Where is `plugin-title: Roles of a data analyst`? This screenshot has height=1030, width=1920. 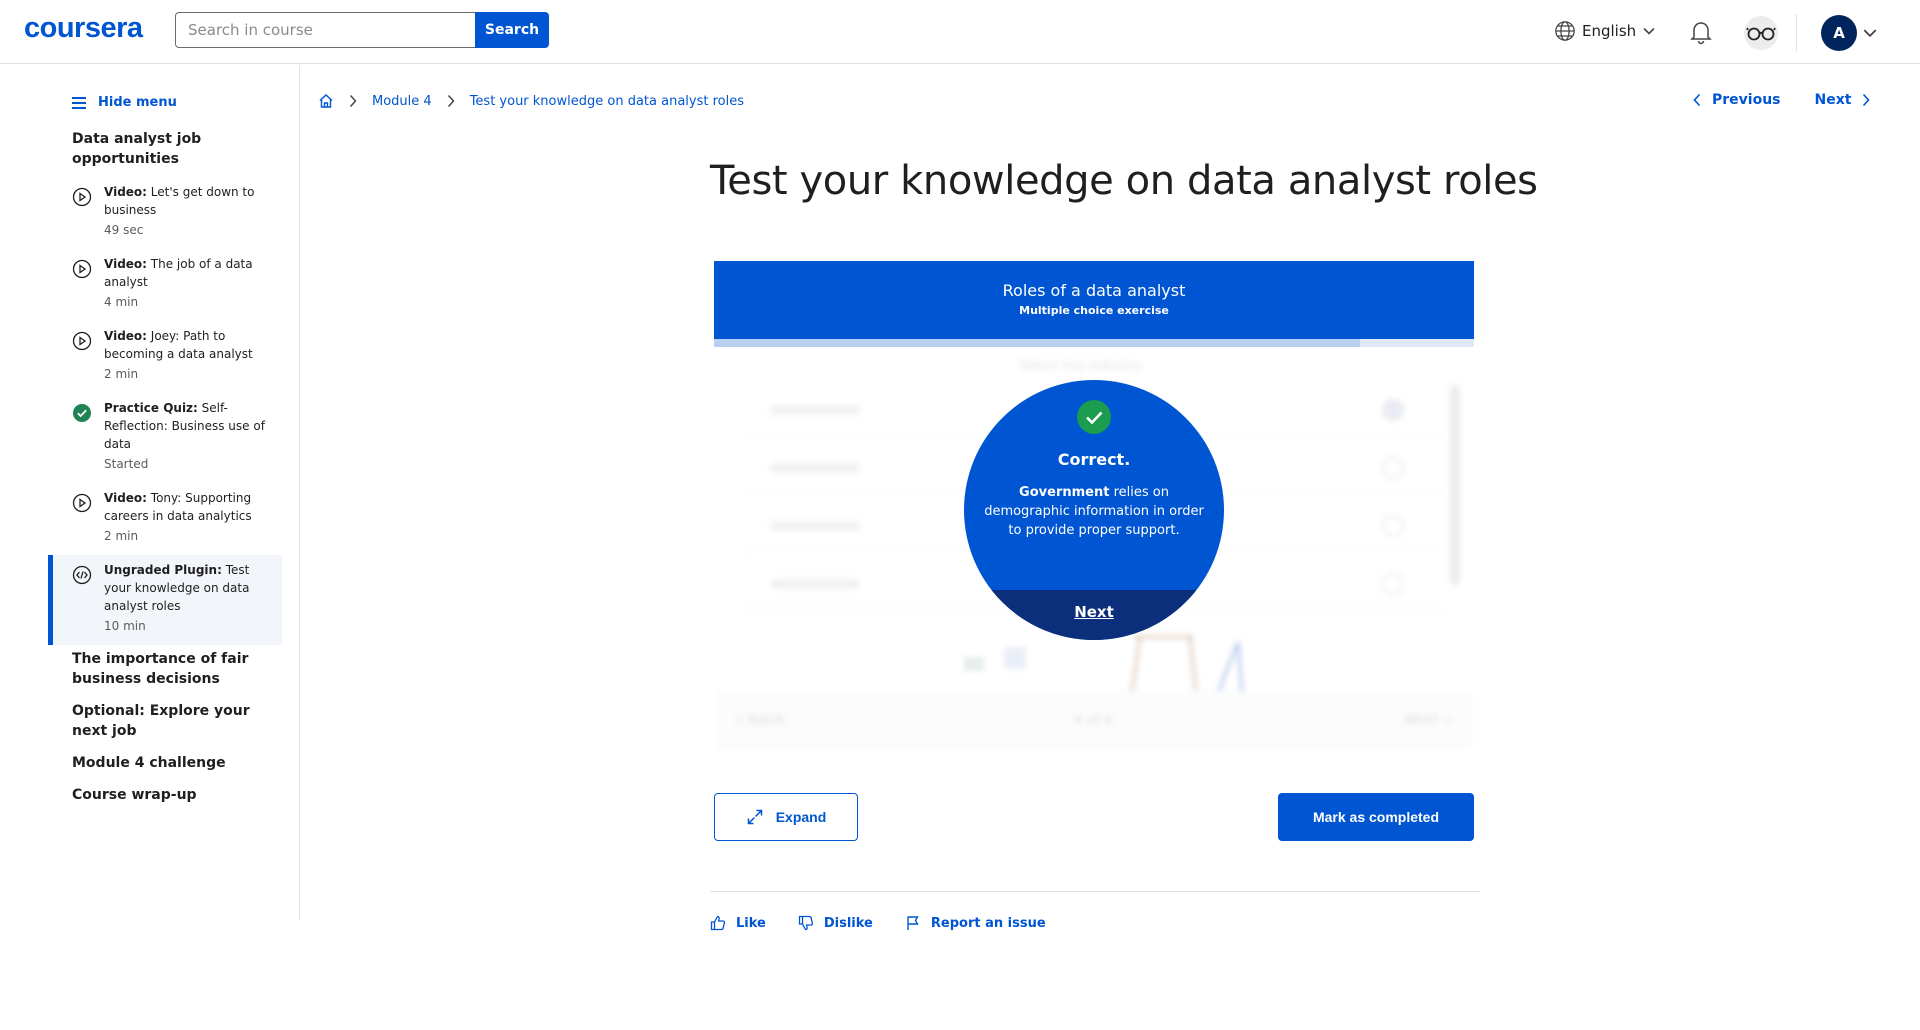
plugin-title: Roles of a data analyst is located at coordinates (1094, 290).